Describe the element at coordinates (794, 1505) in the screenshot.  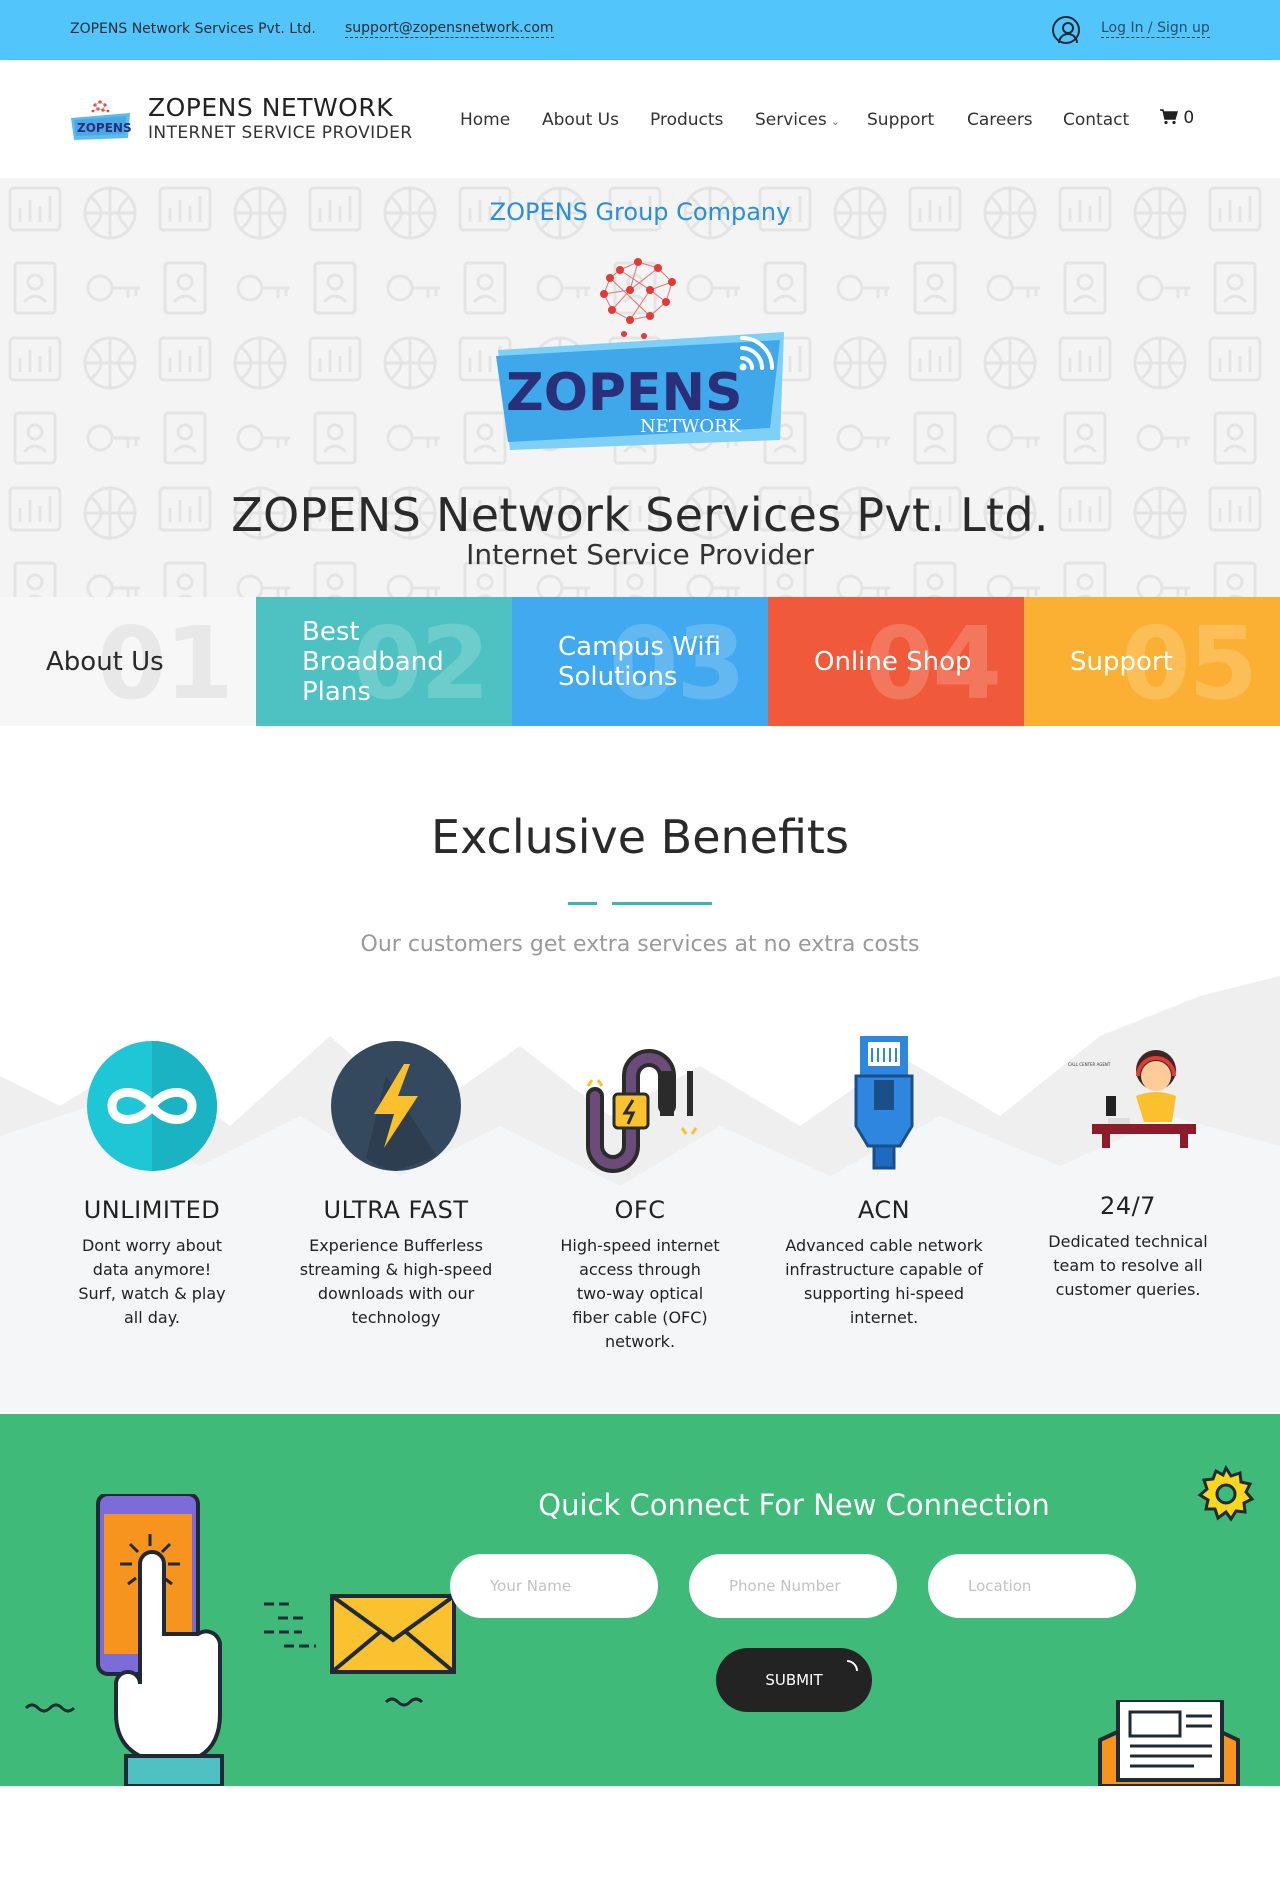
I see `quick-connect-title: Quick Connect For New Connection` at that location.